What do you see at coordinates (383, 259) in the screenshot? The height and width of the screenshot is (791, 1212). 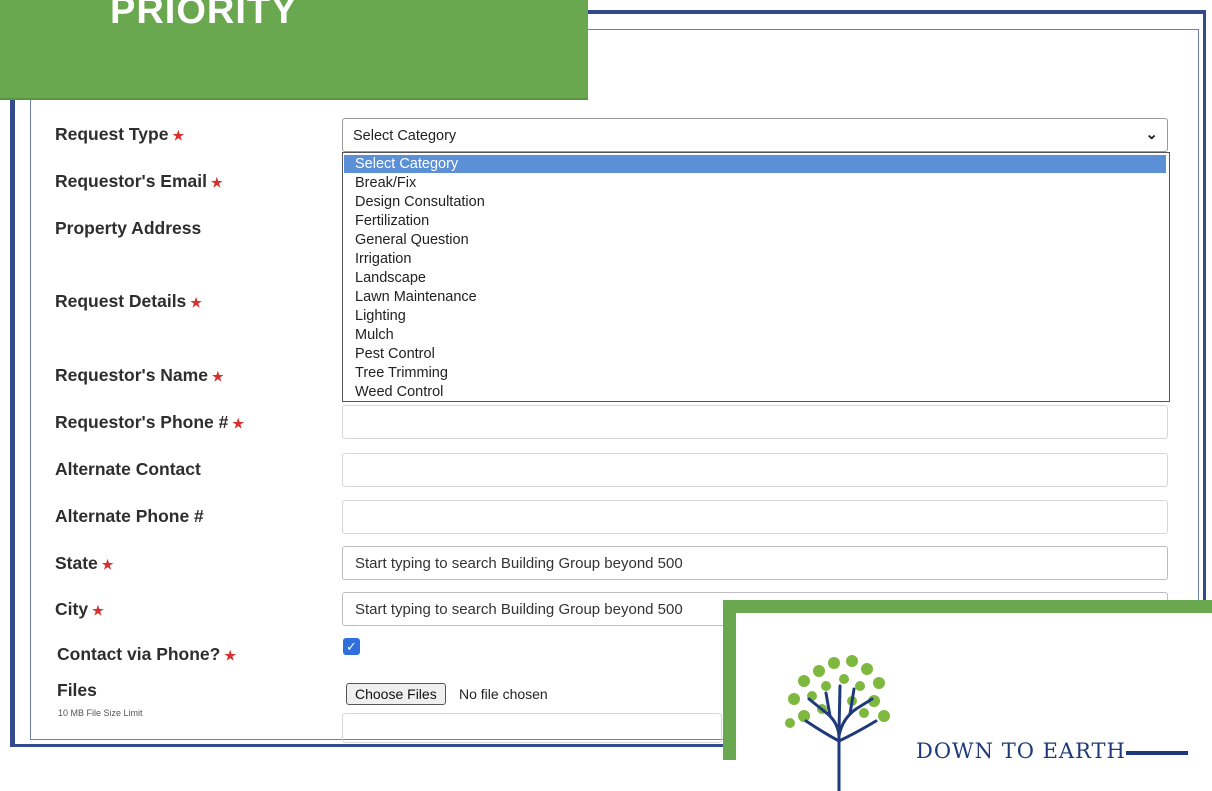 I see `dropdown-option: Irrigation` at bounding box center [383, 259].